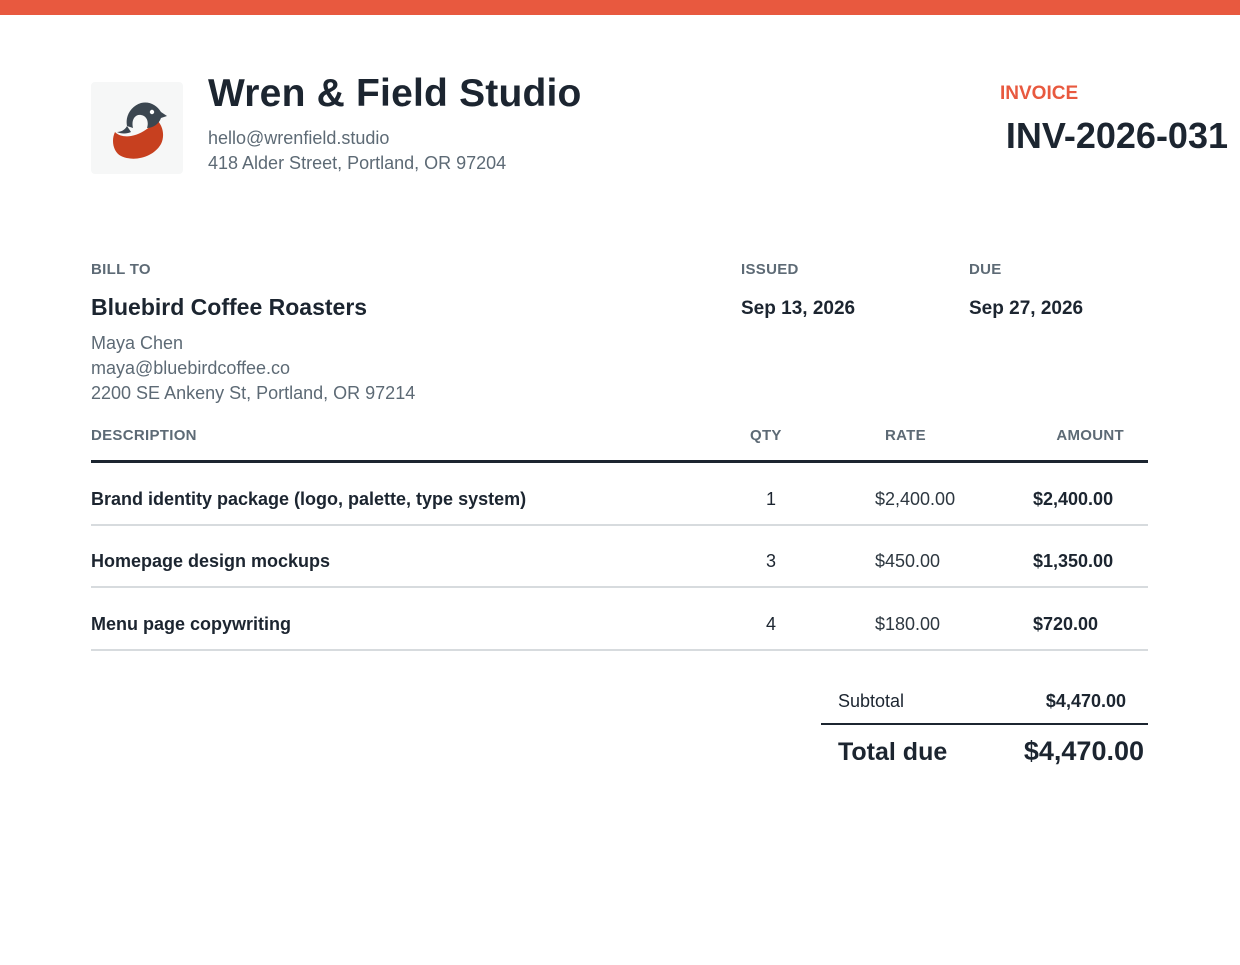 The width and height of the screenshot is (1240, 965). Describe the element at coordinates (908, 624) in the screenshot. I see `line-item-rate: $180.00` at that location.